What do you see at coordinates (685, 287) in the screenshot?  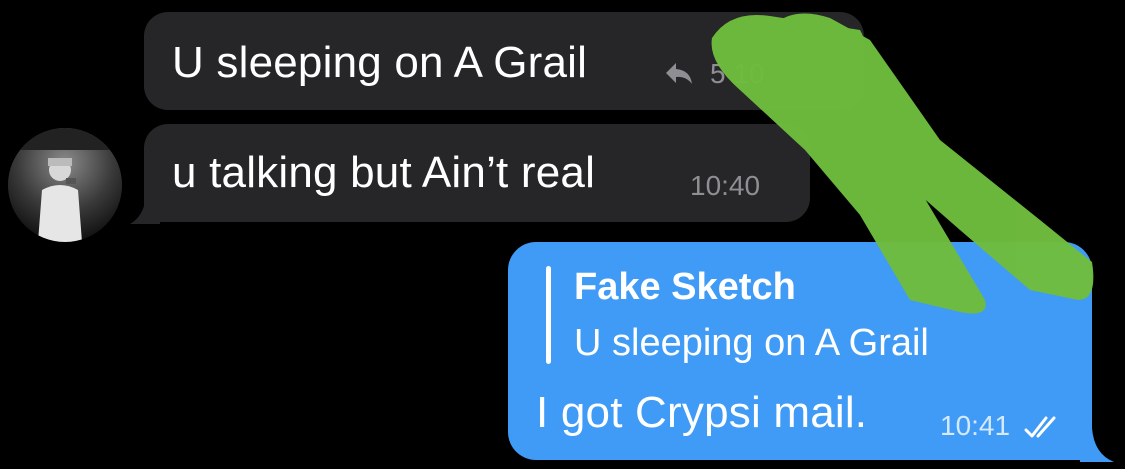 I see `reply-sender-name: Fake Sketch` at bounding box center [685, 287].